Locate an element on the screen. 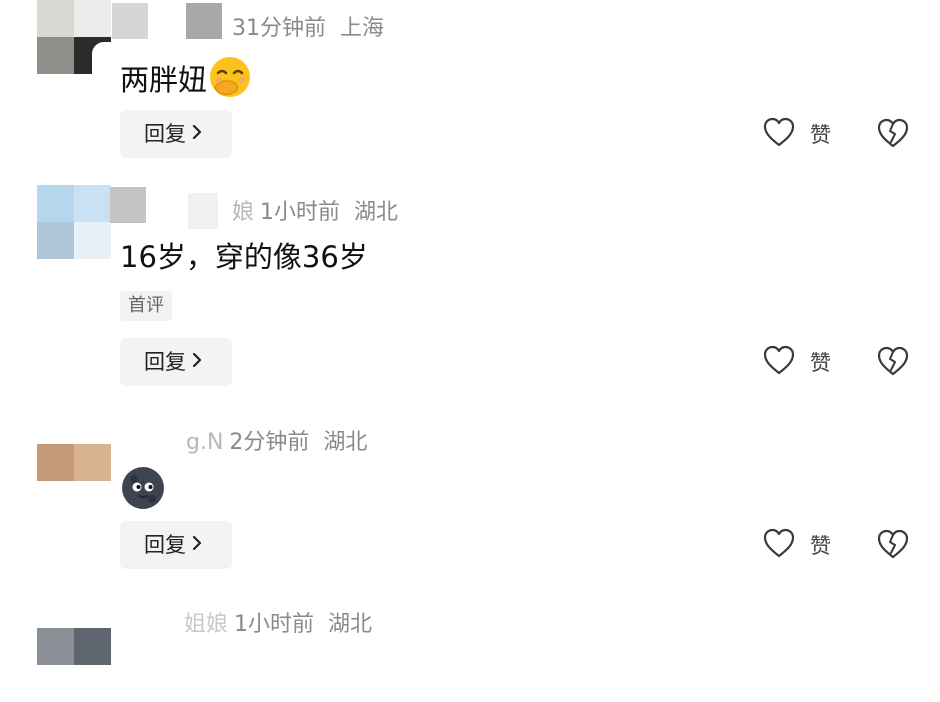 This screenshot has height=702, width=940. comment-text: 16岁，穿的像36岁 is located at coordinates (244, 257).